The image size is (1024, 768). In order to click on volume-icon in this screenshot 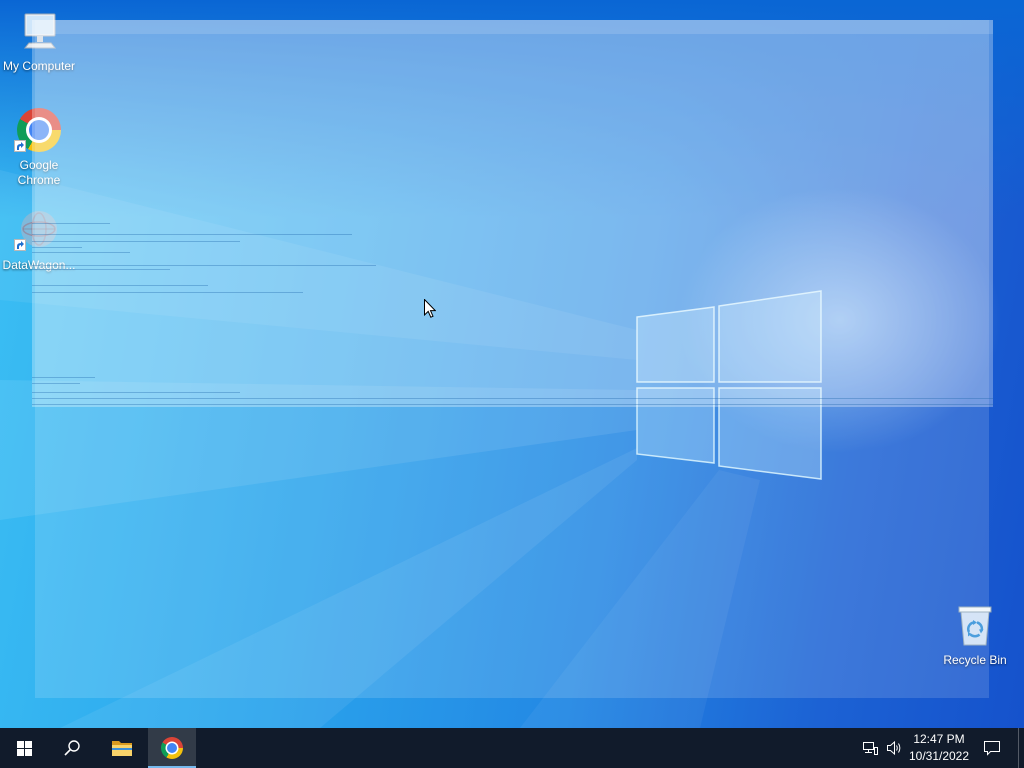, I will do `click(894, 748)`.